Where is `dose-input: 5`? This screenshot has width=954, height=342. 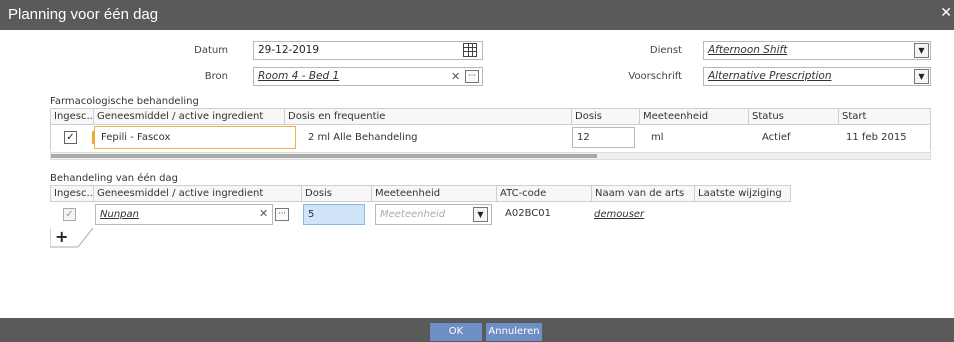
dose-input: 5 is located at coordinates (334, 214).